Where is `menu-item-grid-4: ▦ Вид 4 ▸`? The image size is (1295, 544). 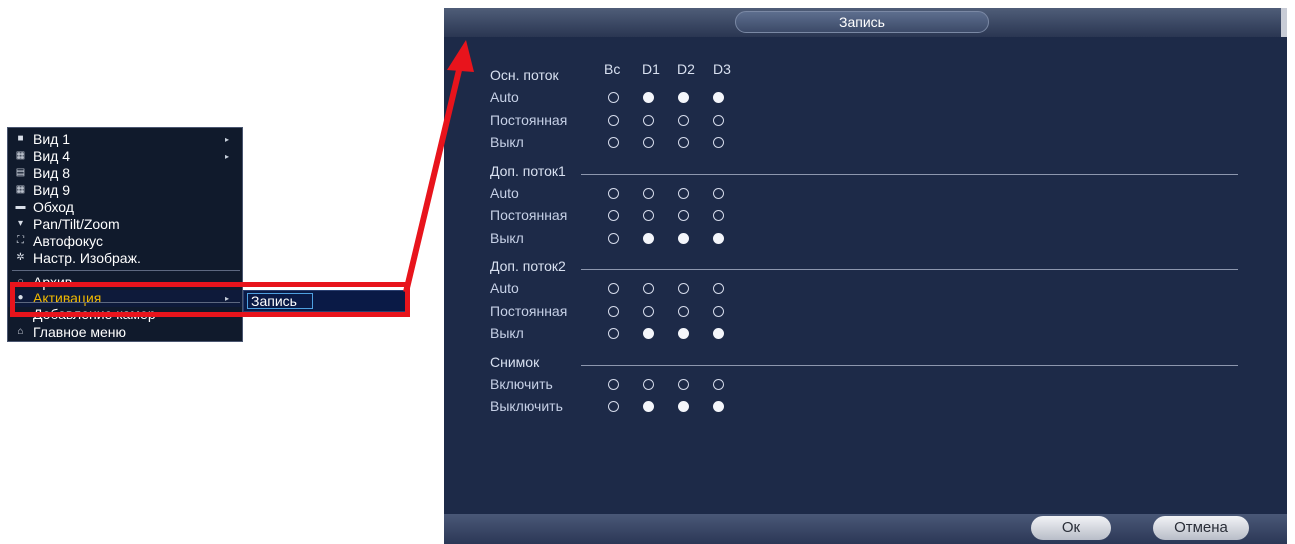 menu-item-grid-4: ▦ Вид 4 ▸ is located at coordinates (125, 156).